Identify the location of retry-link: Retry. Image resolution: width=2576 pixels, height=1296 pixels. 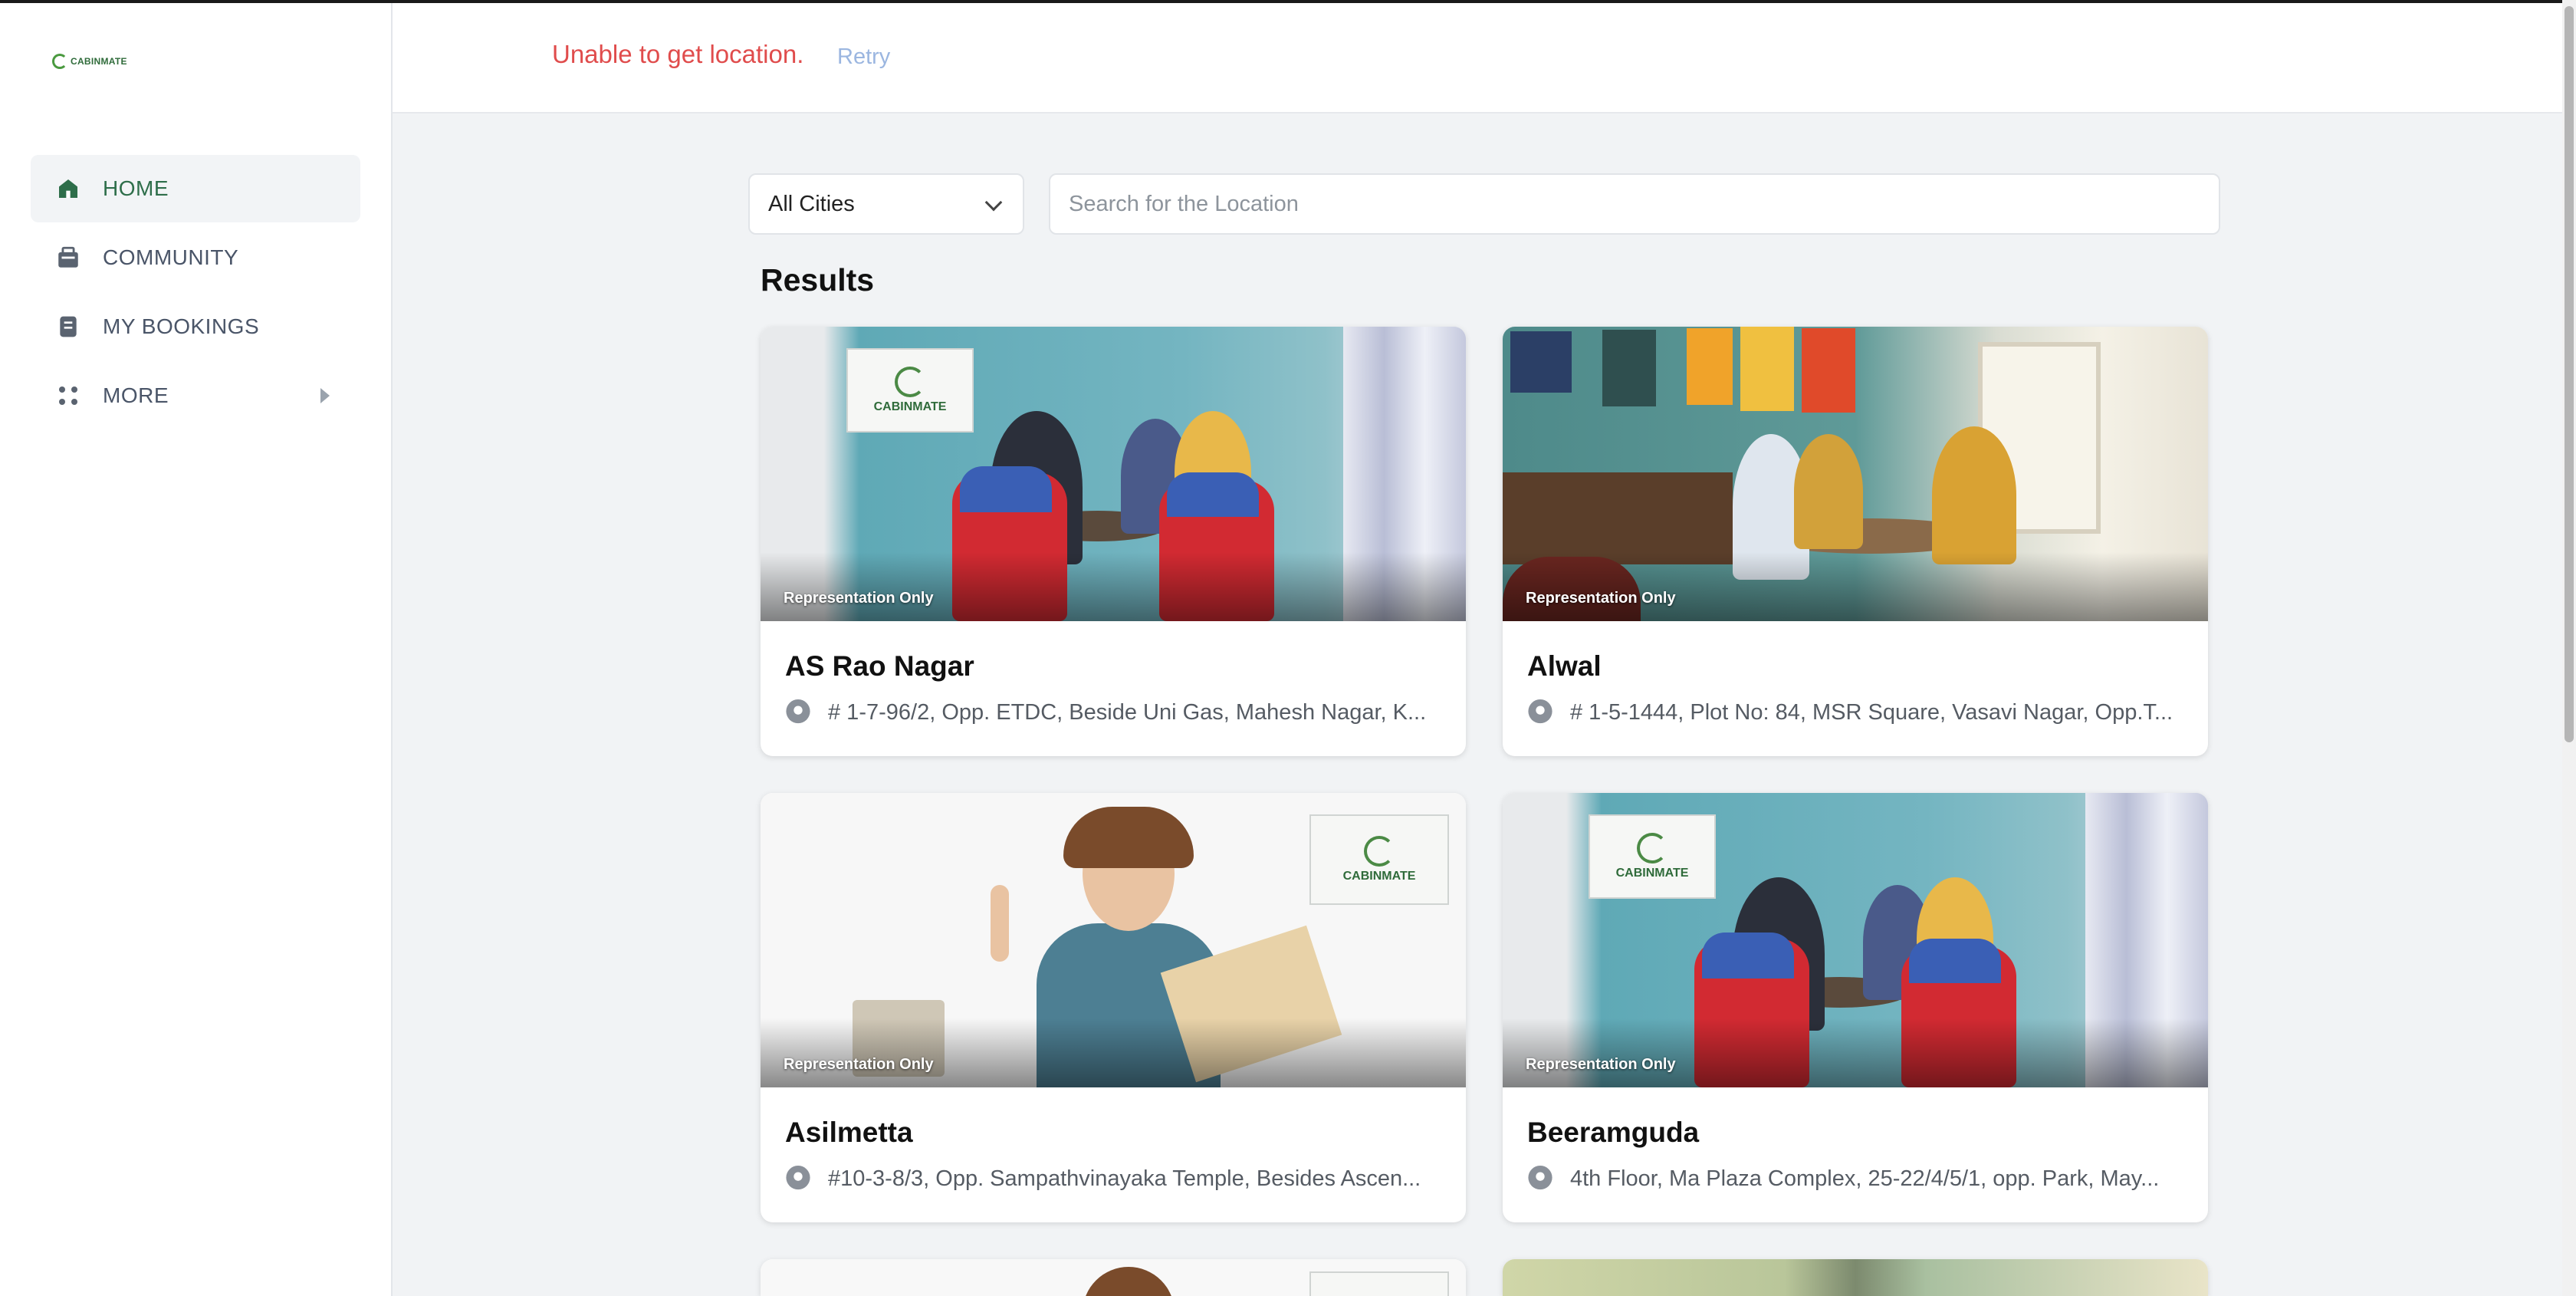
(864, 57).